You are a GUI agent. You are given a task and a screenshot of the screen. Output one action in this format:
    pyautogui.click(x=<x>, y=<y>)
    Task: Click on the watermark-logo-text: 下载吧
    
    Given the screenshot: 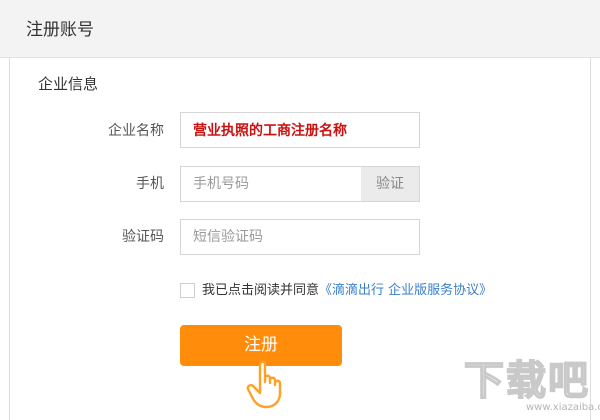 What is the action you would take?
    pyautogui.click(x=527, y=380)
    